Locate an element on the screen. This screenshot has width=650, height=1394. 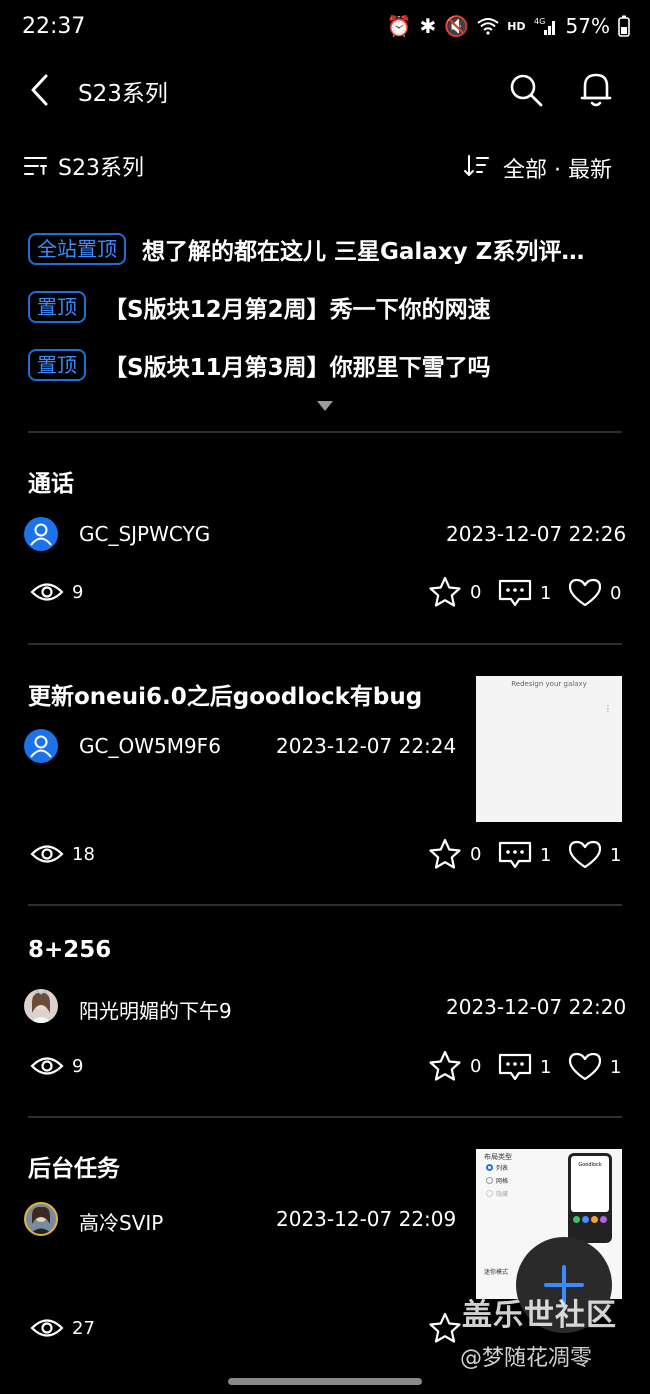
notification-button is located at coordinates (596, 89).